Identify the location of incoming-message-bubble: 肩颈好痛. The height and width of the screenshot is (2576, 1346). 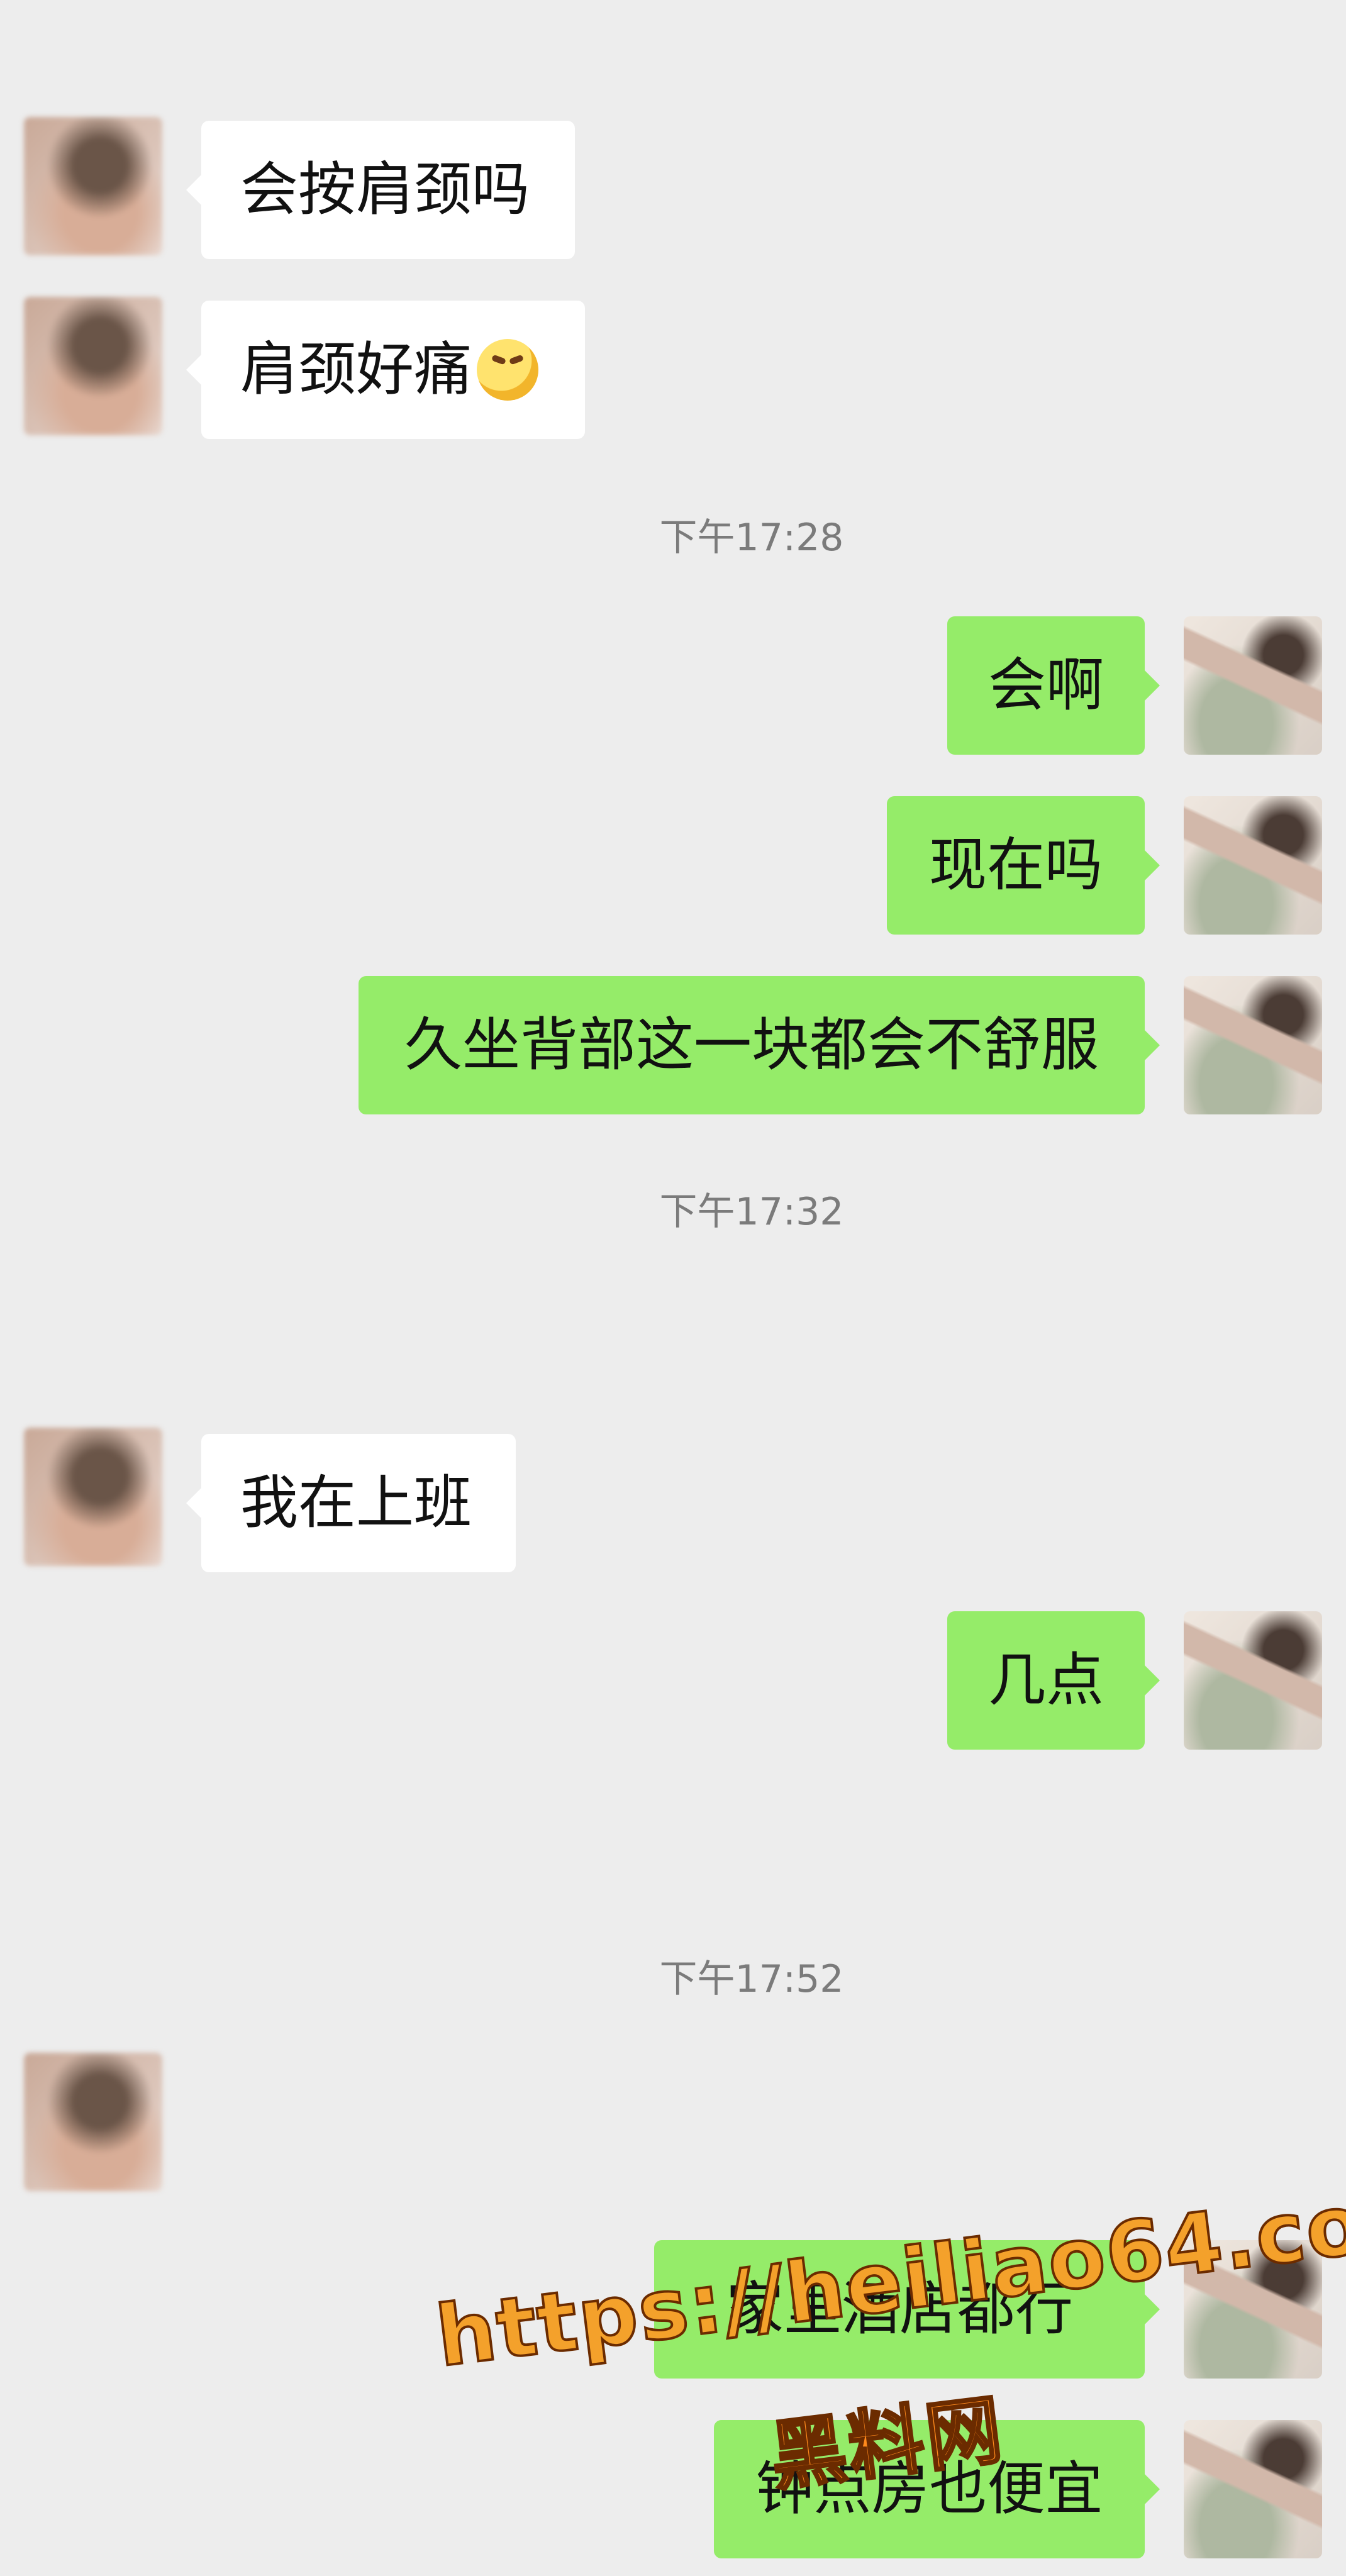
(385, 370).